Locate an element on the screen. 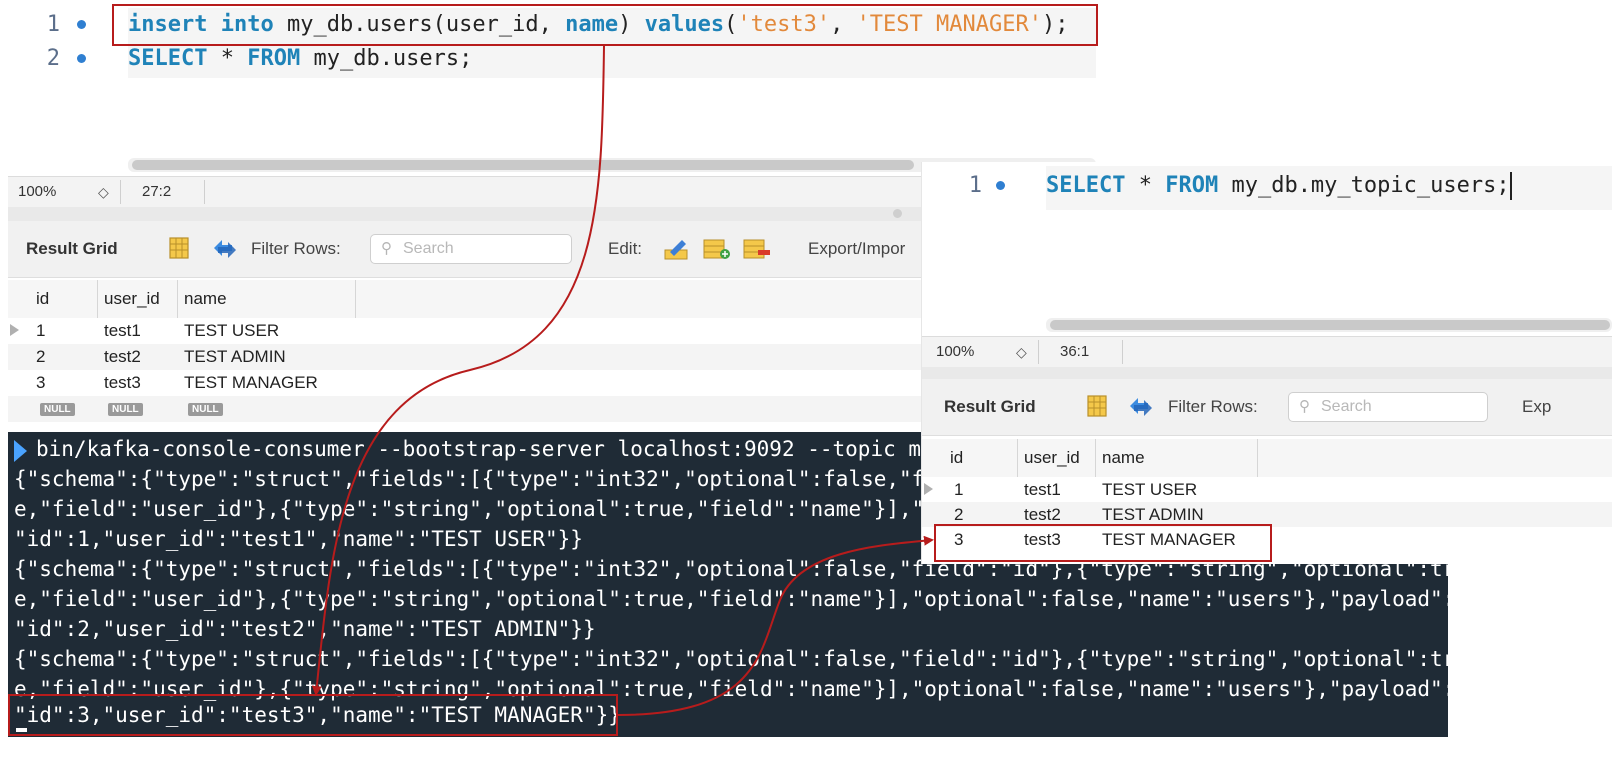  arrow-kafka-to-topic-table is located at coordinates (775, 625).